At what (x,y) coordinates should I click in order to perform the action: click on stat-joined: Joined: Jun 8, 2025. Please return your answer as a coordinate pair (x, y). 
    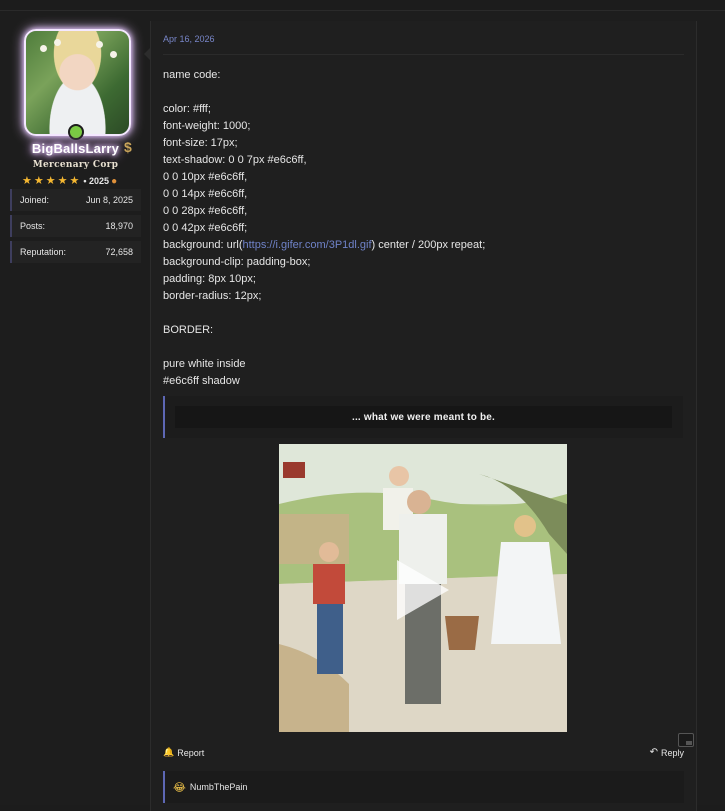
    Looking at the image, I should click on (75, 200).